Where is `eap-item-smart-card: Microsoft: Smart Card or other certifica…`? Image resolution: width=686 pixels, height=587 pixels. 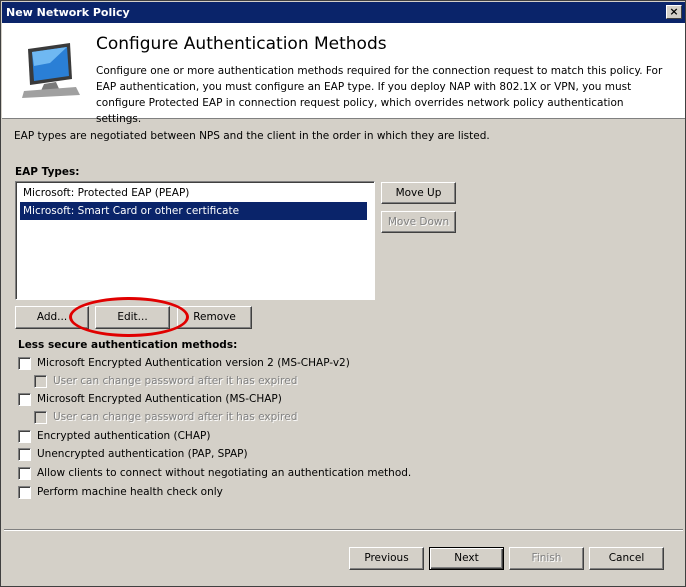
eap-item-smart-card: Microsoft: Smart Card or other certifica… is located at coordinates (193, 211).